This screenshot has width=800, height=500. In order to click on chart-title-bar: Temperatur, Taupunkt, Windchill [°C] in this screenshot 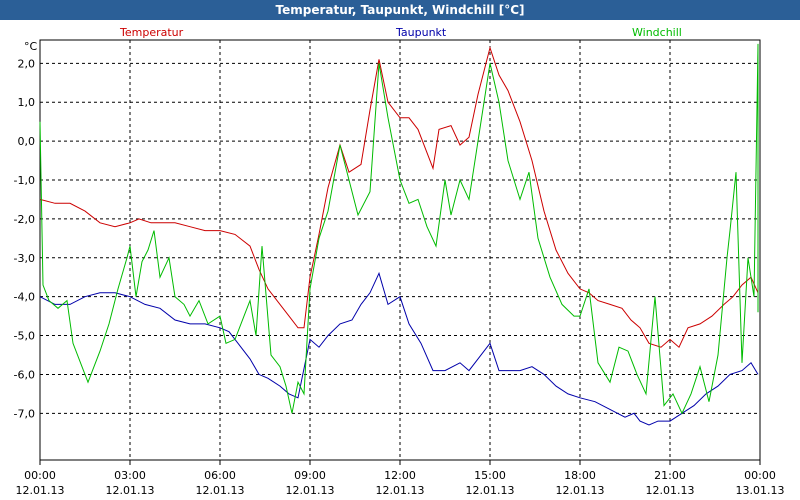, I will do `click(400, 10)`.